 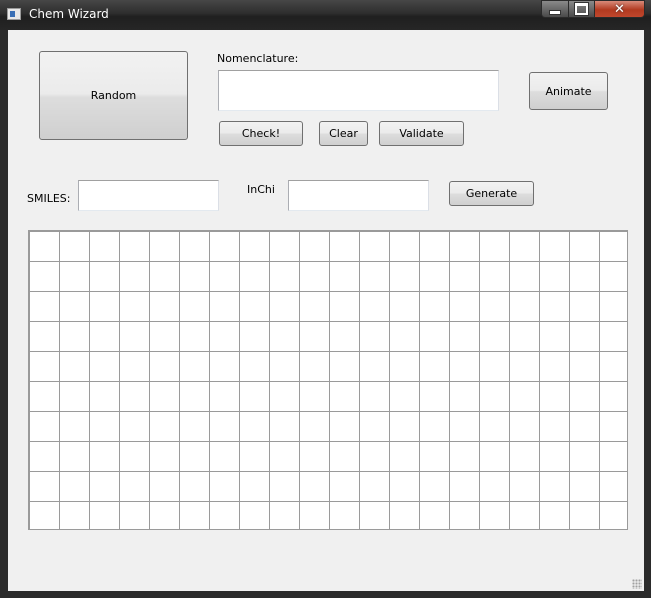 I want to click on nomenclature-input, so click(x=358, y=90).